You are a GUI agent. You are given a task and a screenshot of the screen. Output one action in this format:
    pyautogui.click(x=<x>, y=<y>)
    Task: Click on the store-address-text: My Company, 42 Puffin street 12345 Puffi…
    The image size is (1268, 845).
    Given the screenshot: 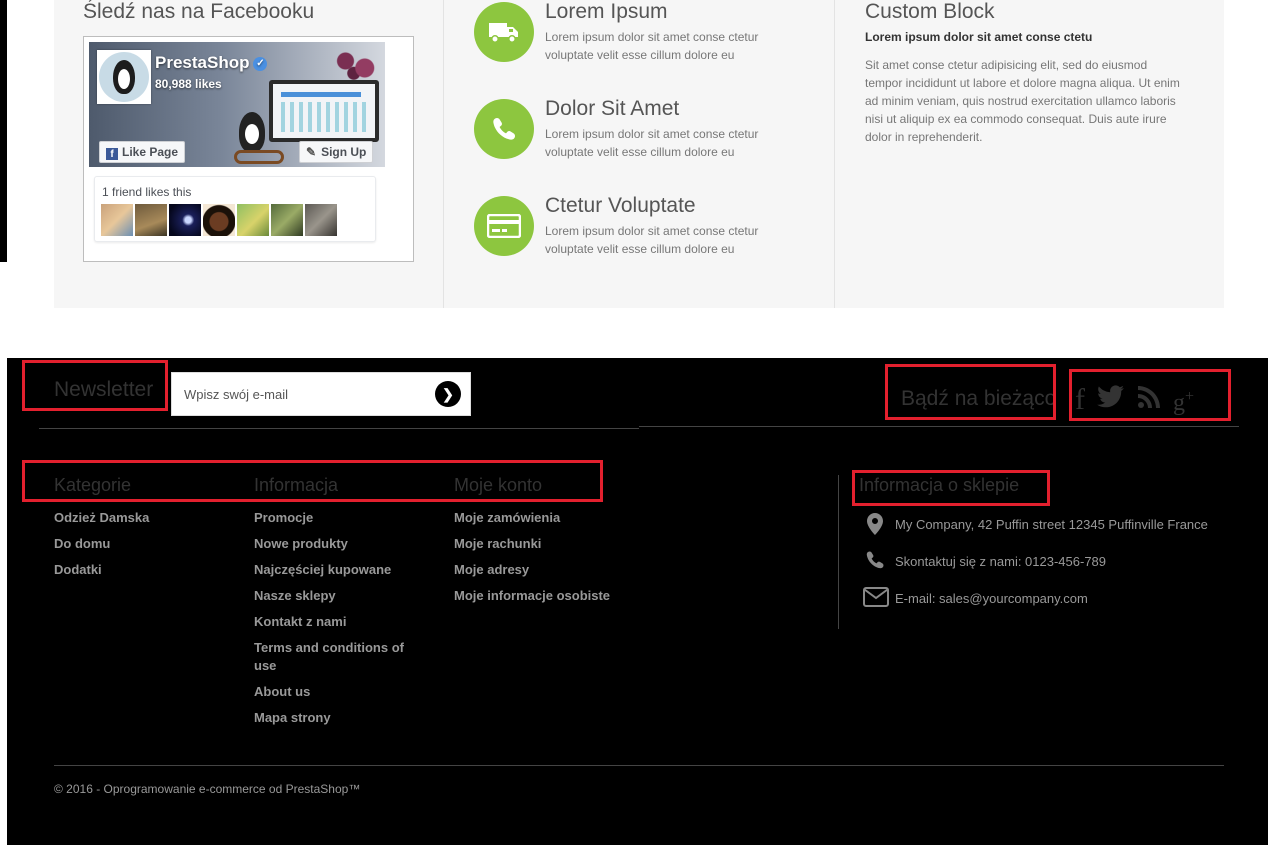 What is the action you would take?
    pyautogui.click(x=1051, y=524)
    